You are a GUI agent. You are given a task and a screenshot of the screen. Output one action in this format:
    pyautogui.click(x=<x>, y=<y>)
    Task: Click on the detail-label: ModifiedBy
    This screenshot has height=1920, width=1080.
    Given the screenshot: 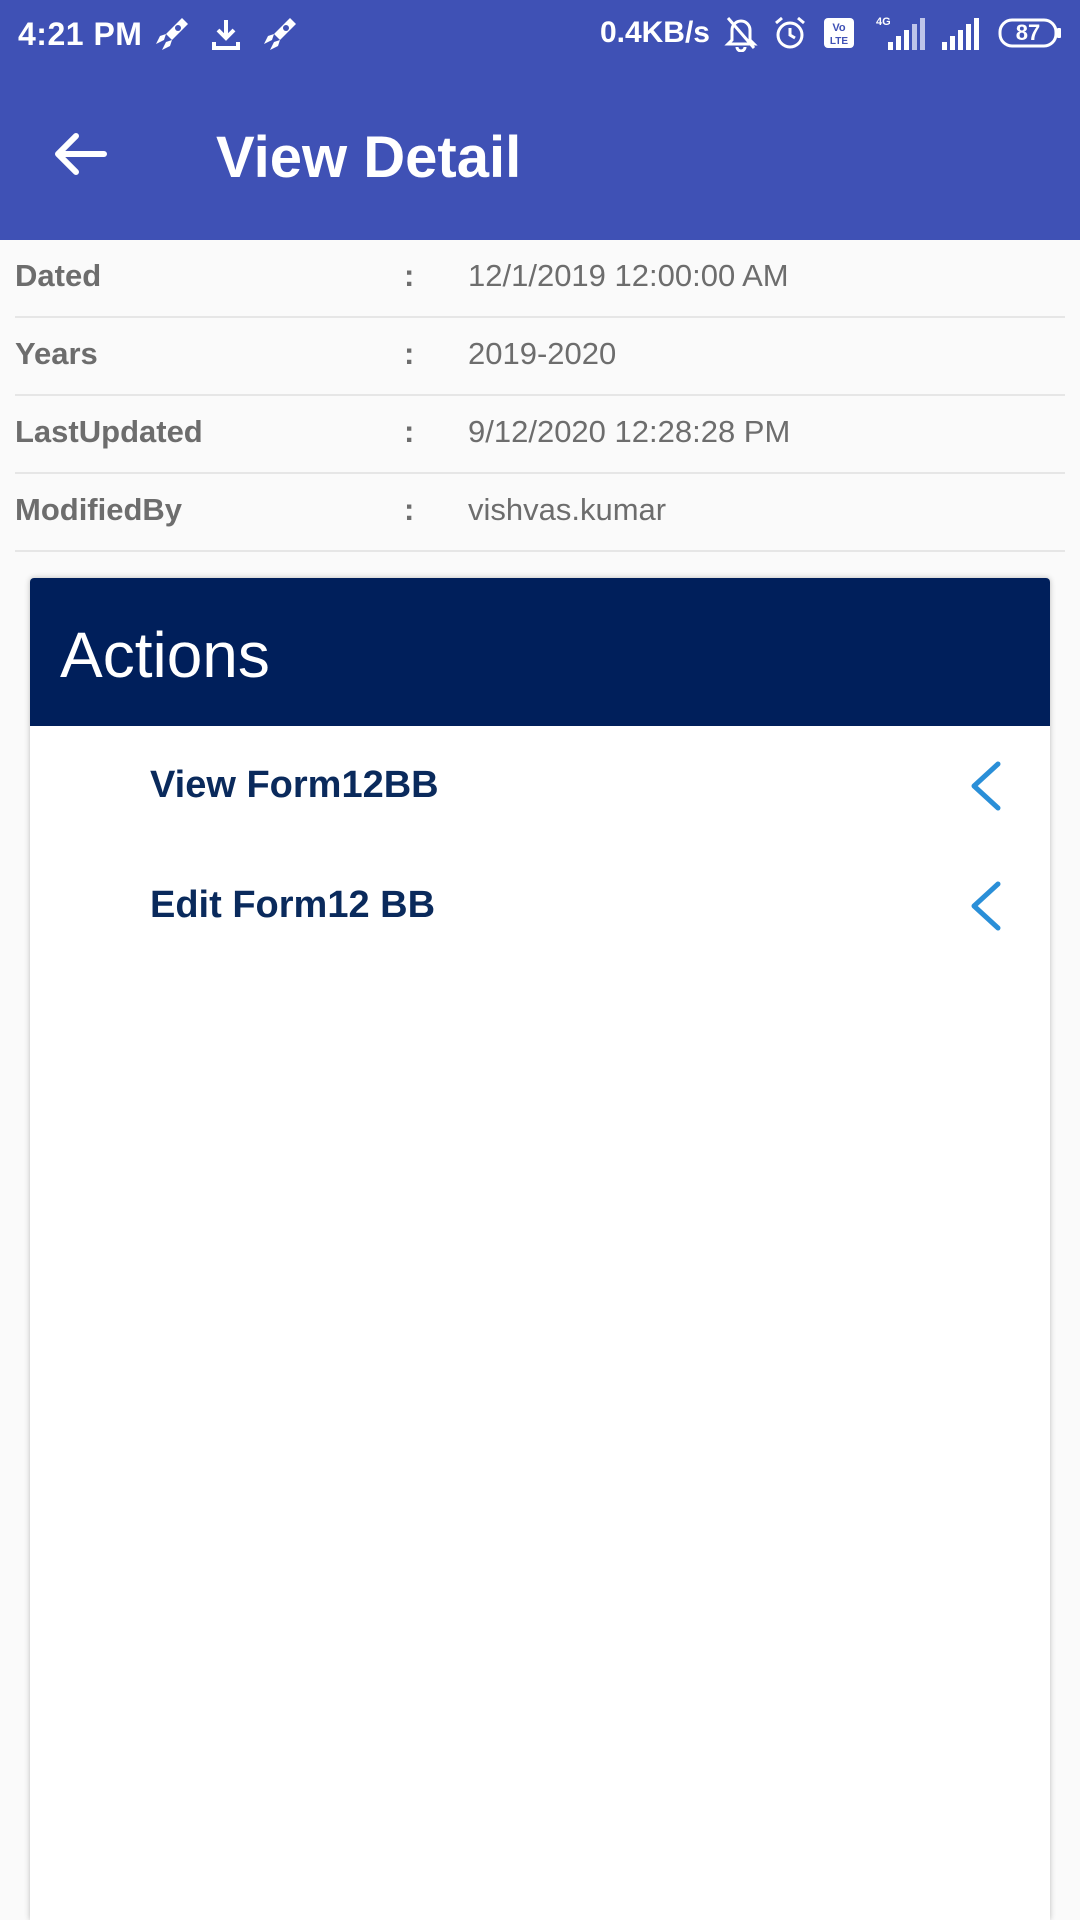 What is the action you would take?
    pyautogui.click(x=99, y=509)
    